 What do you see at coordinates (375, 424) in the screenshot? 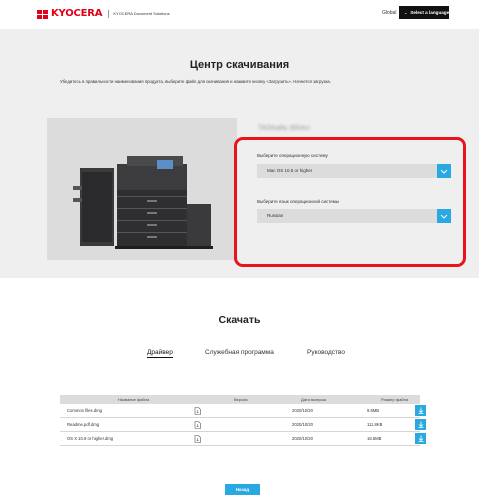
I see `file-size: 111.8KB` at bounding box center [375, 424].